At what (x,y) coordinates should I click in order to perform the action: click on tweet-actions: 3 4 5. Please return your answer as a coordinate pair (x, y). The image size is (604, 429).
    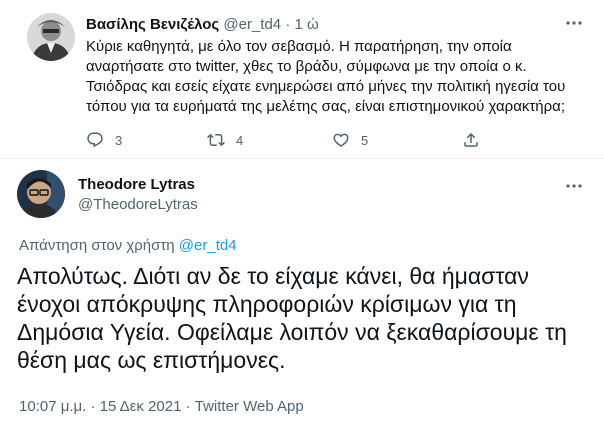
    Looking at the image, I should click on (294, 140).